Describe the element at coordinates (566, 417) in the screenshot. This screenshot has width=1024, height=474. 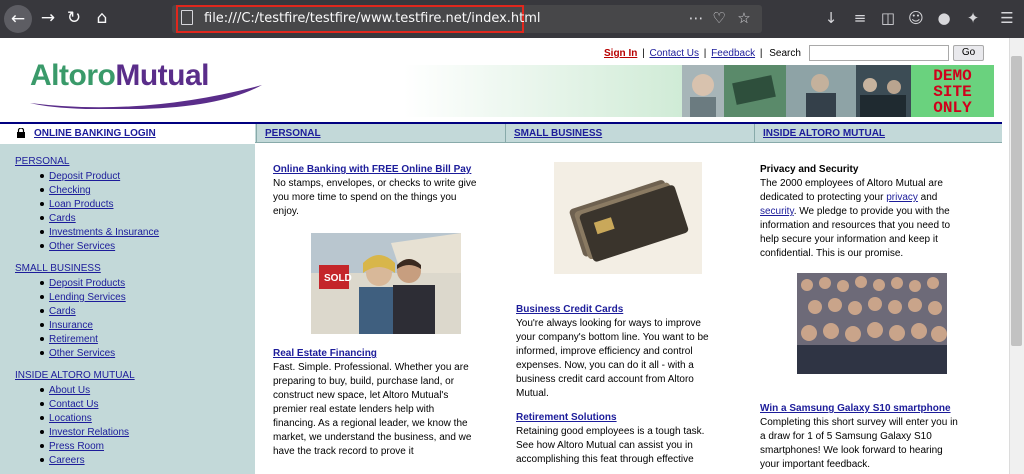
I see `retirement-solutions-link: Retirement Solutions` at that location.